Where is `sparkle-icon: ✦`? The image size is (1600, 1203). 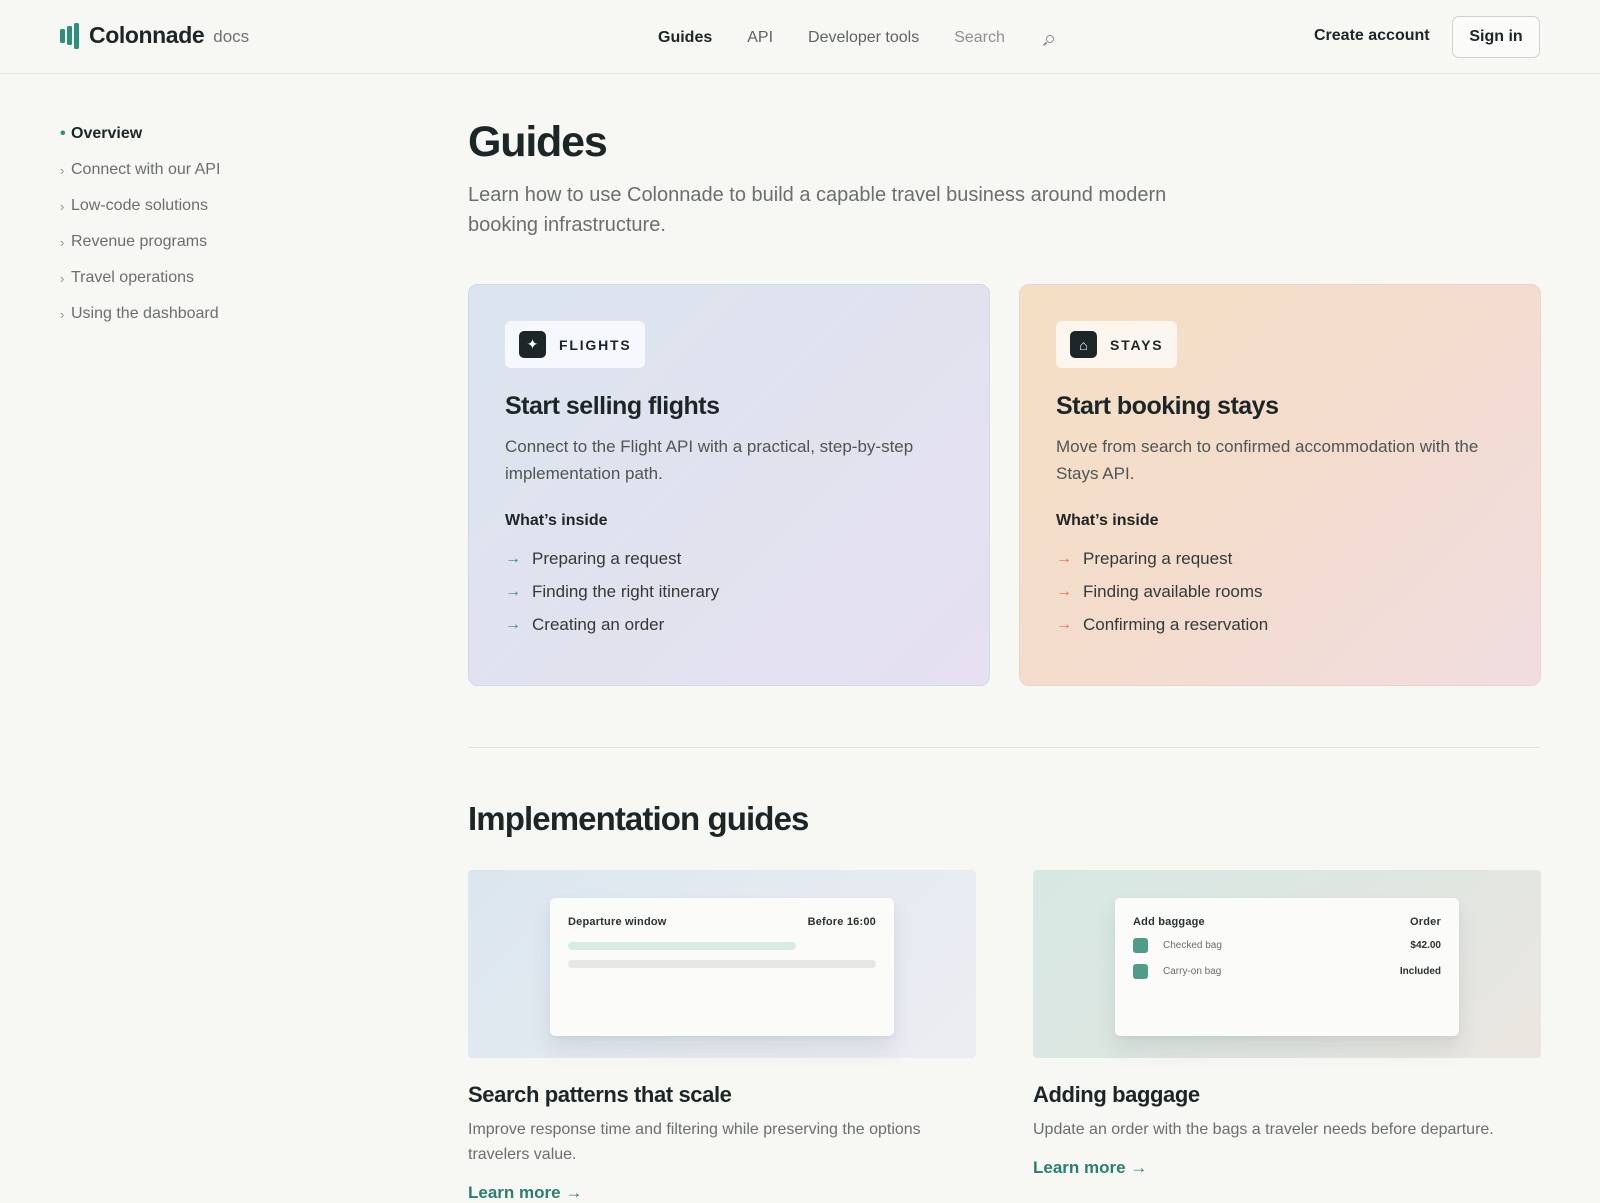
sparkle-icon: ✦ is located at coordinates (532, 344).